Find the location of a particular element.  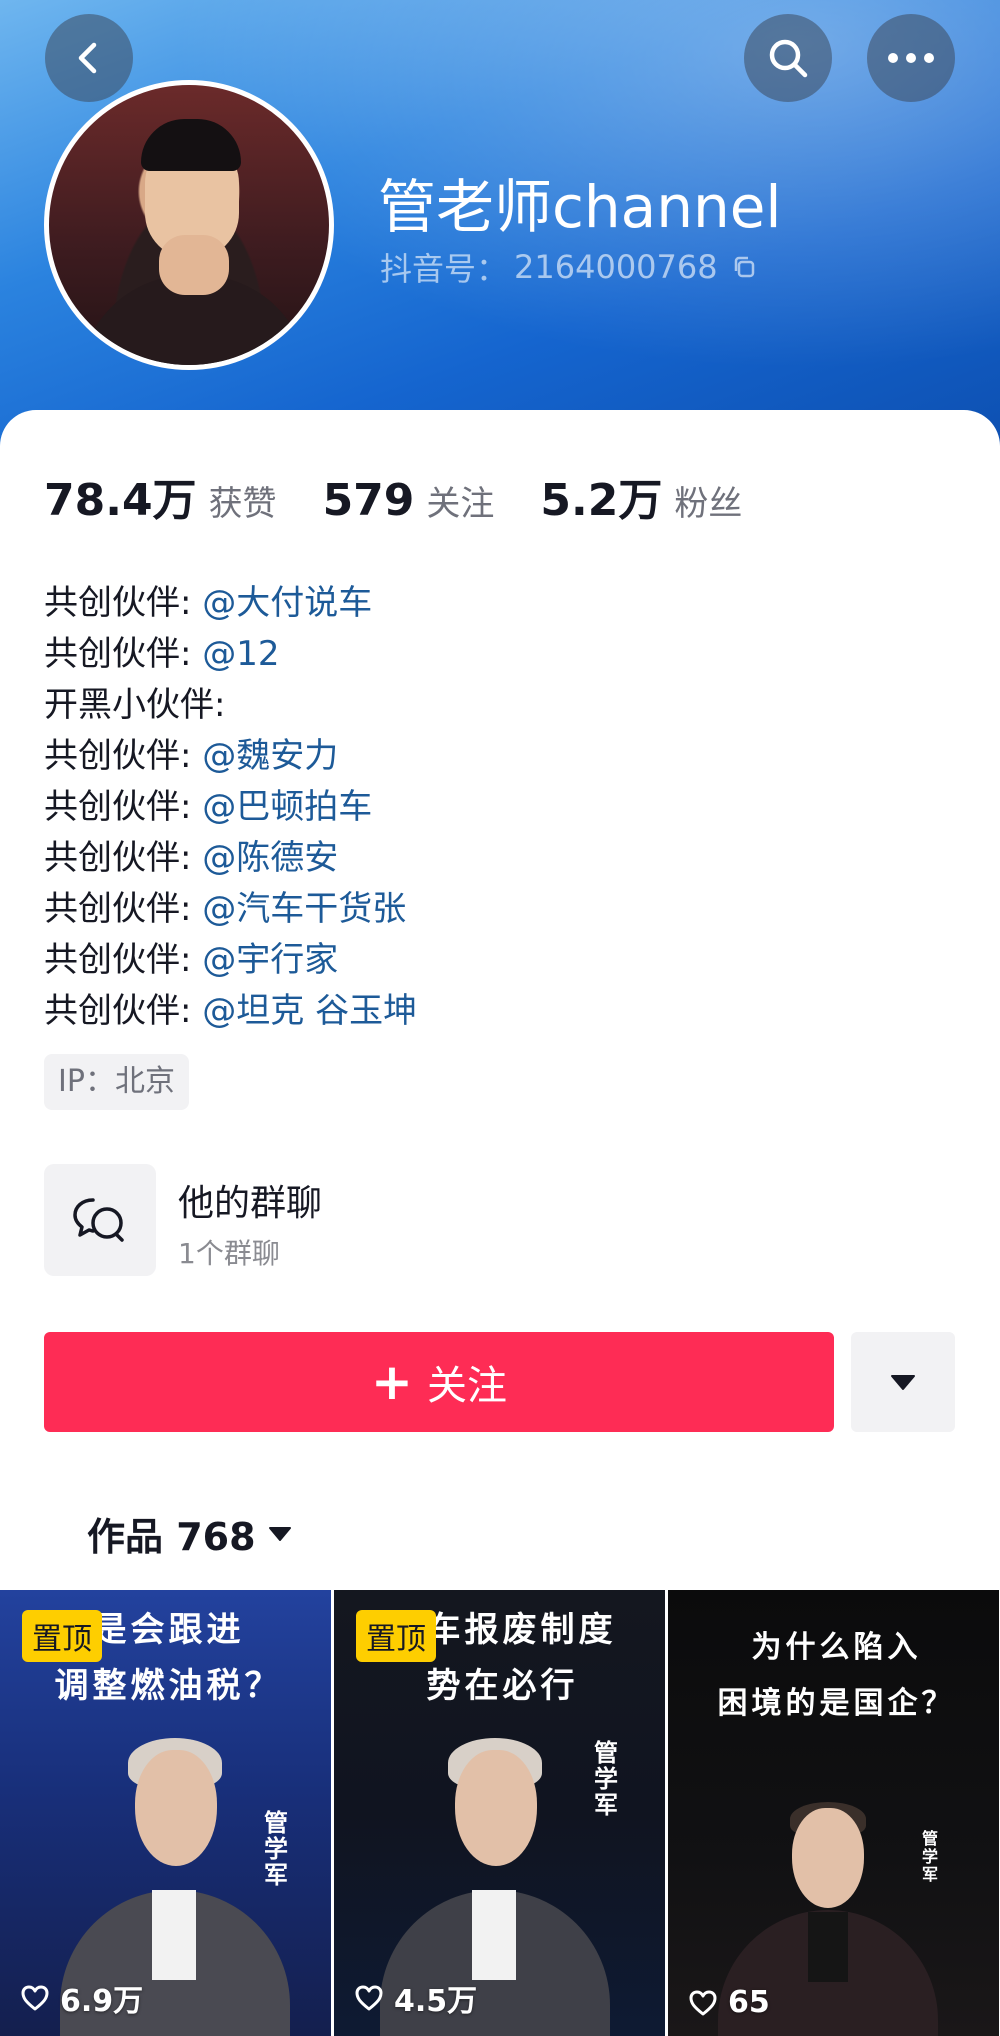

video-thumbnail: 为什么陷入 困境的是国企？ 管学军 65 is located at coordinates (833, 1813).